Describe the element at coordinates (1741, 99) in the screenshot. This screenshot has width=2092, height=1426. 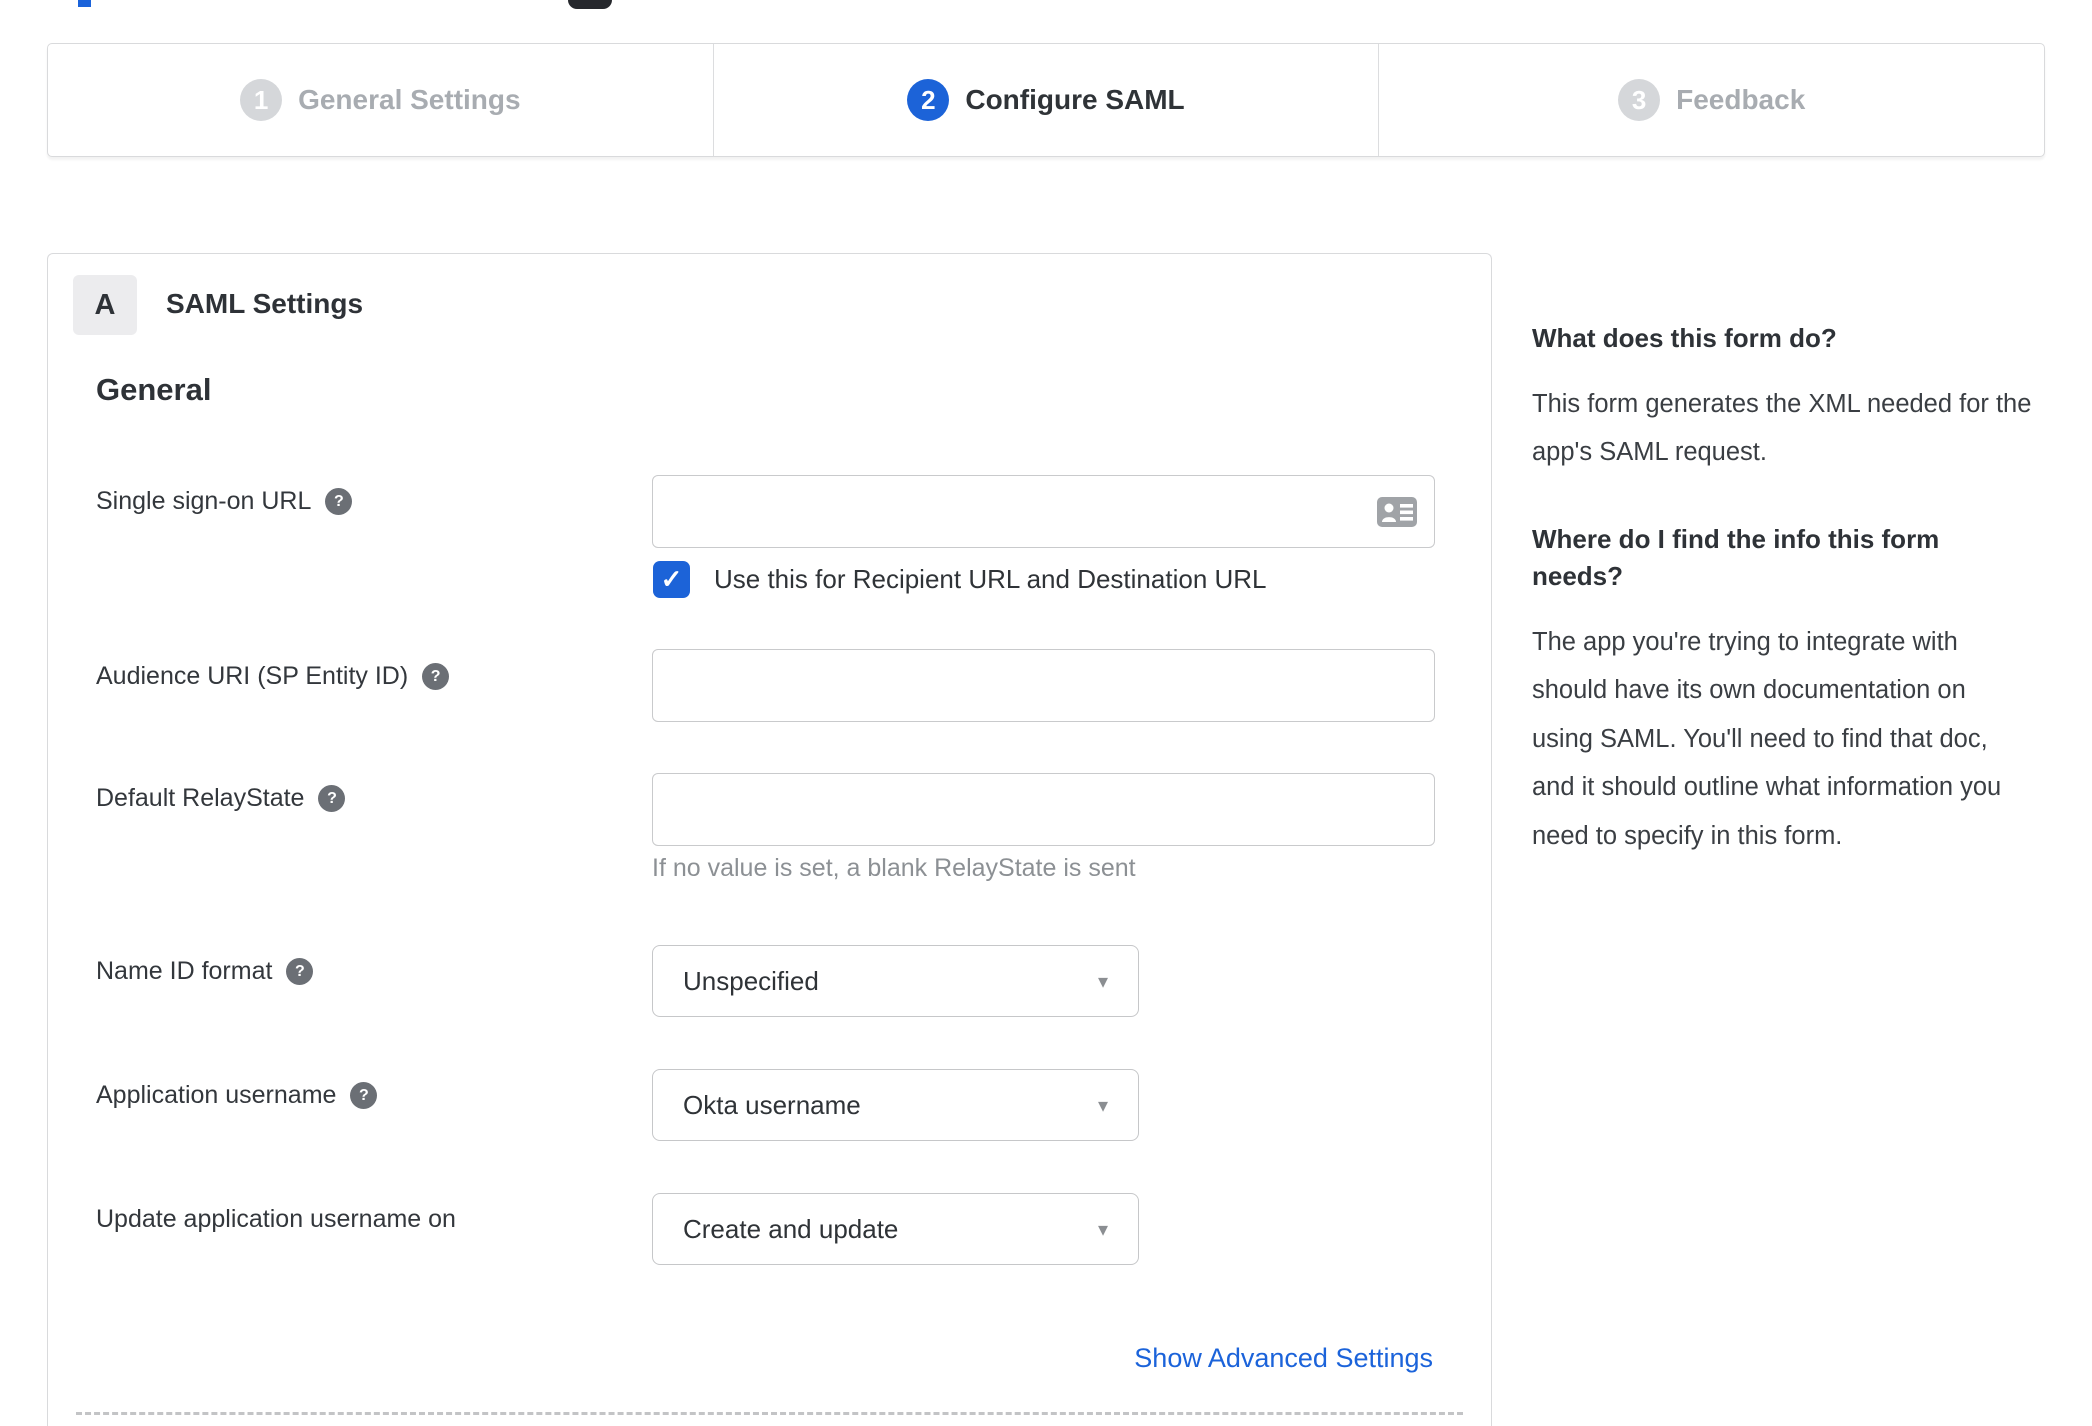
I see `step-3-label: Feedback` at that location.